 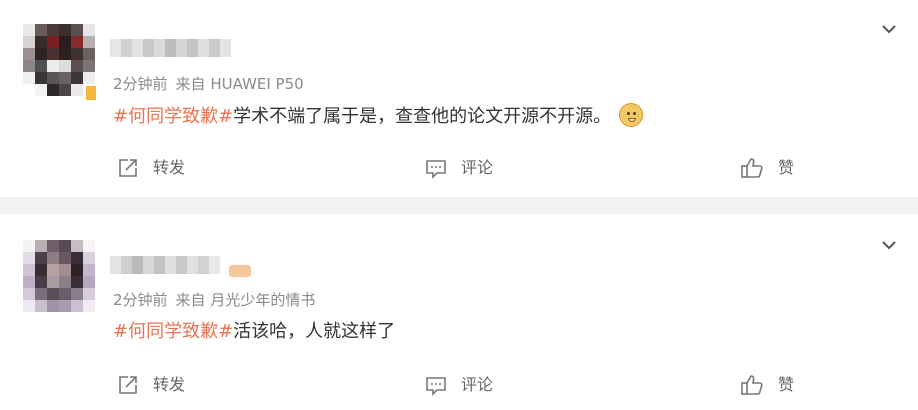 I want to click on comment-text: #何同学致歉#学术不端了属于是，查查他的论文开源不开源。, so click(x=378, y=116).